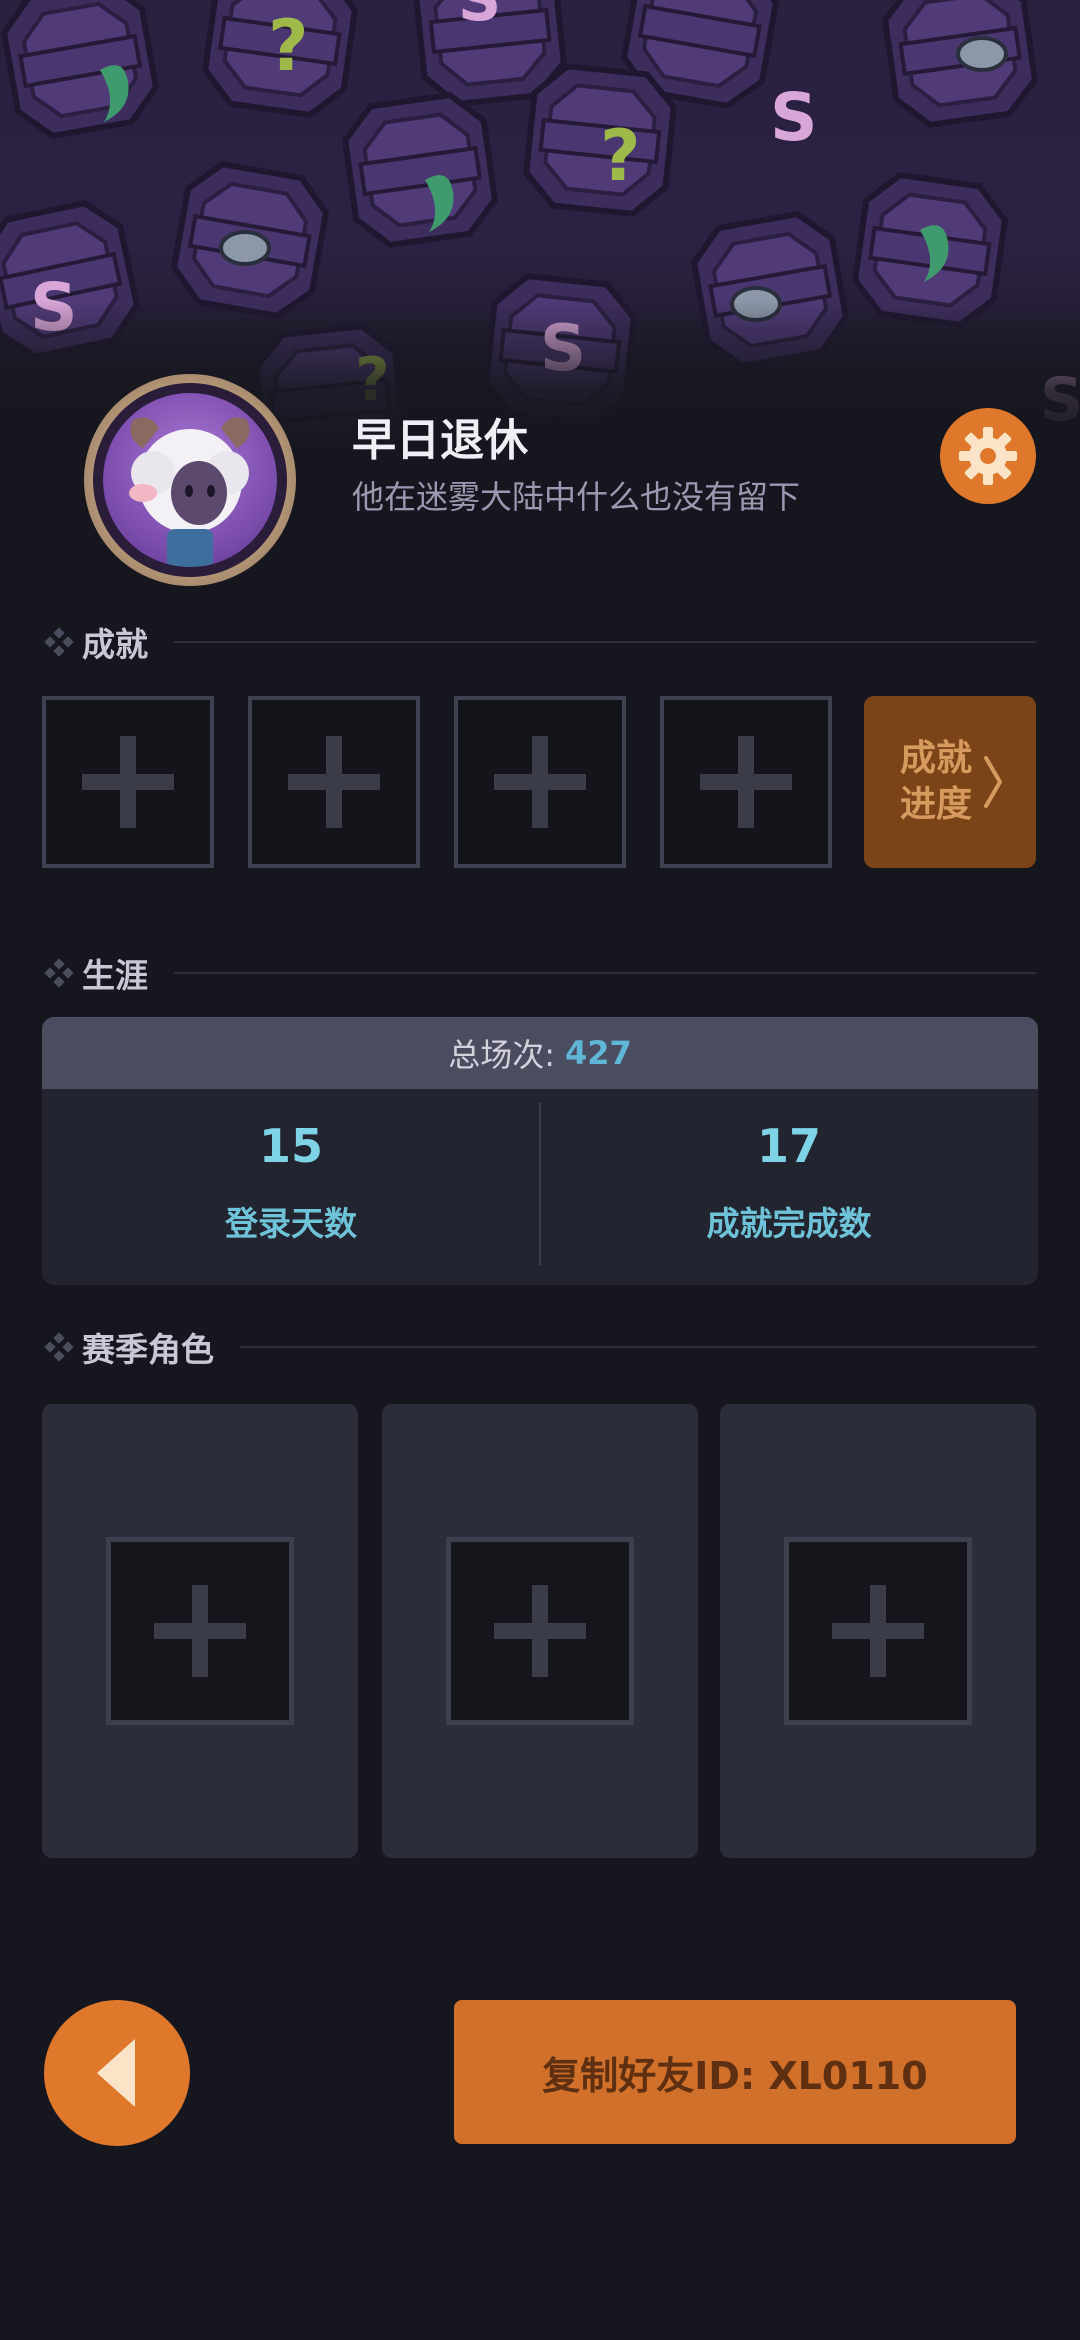 Image resolution: width=1080 pixels, height=2340 pixels. What do you see at coordinates (440, 440) in the screenshot?
I see `profile-name: 早日退休` at bounding box center [440, 440].